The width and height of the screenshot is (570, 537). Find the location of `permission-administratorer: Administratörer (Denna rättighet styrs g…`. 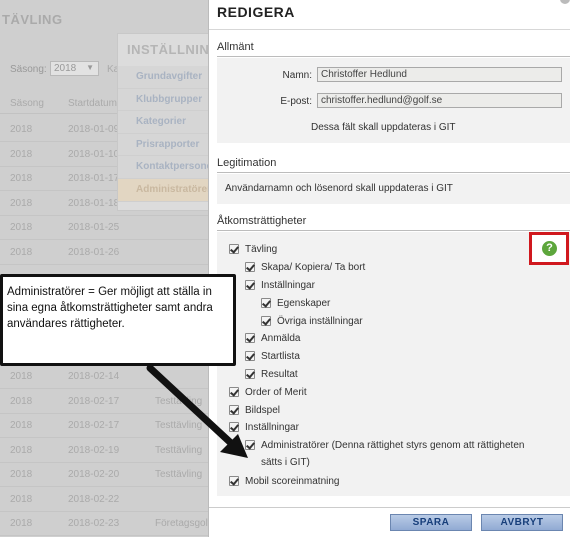

permission-administratorer: Administratörer (Denna rättighet styrs g… is located at coordinates (395, 455).